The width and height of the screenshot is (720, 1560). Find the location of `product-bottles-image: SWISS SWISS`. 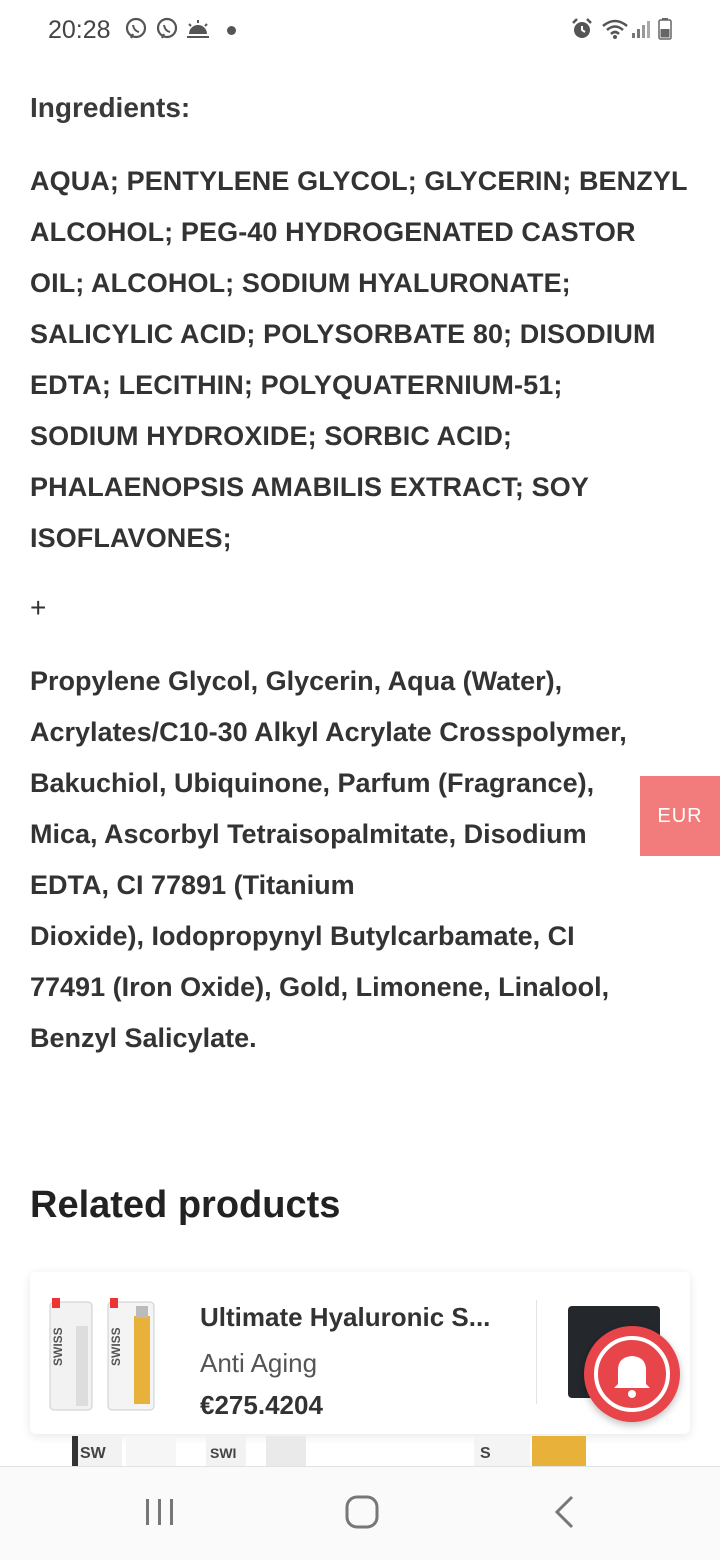

product-bottles-image: SWISS SWISS is located at coordinates (102, 1354).